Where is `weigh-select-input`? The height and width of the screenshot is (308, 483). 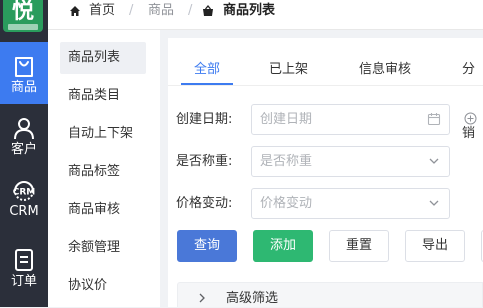
weigh-select-input is located at coordinates (332, 161).